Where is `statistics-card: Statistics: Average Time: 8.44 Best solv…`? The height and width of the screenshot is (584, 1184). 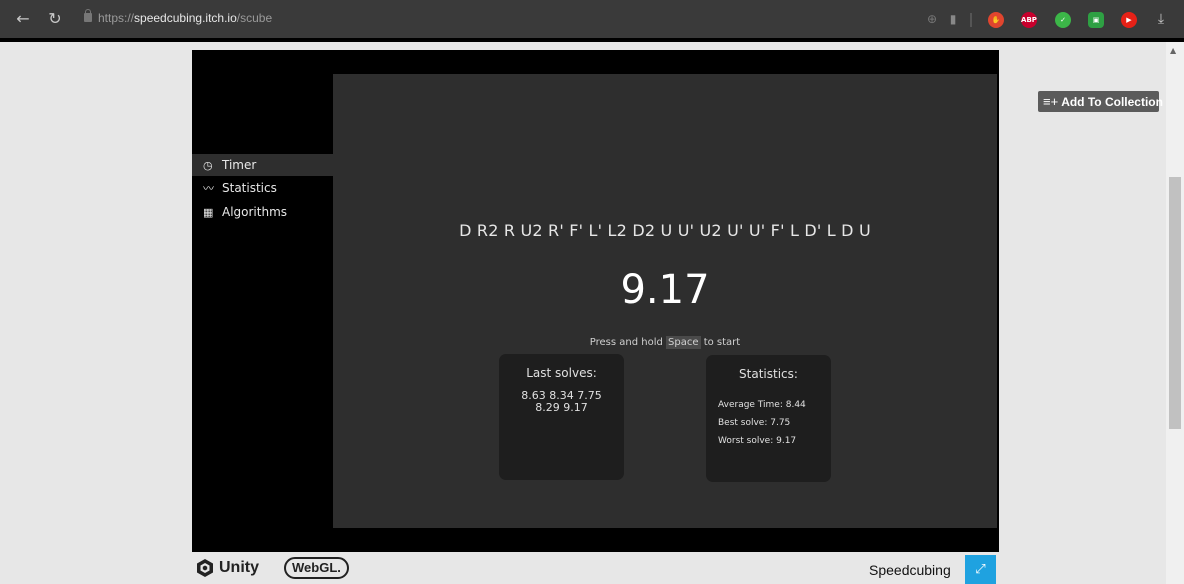
statistics-card: Statistics: Average Time: 8.44 Best solv… is located at coordinates (768, 418).